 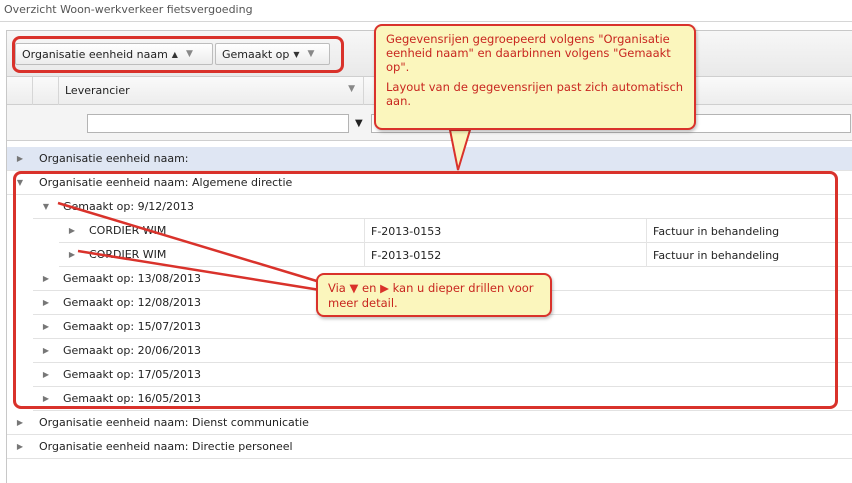 I want to click on subgroup-row-label: Gemaakt op: 9/12/2013, so click(x=128, y=206).